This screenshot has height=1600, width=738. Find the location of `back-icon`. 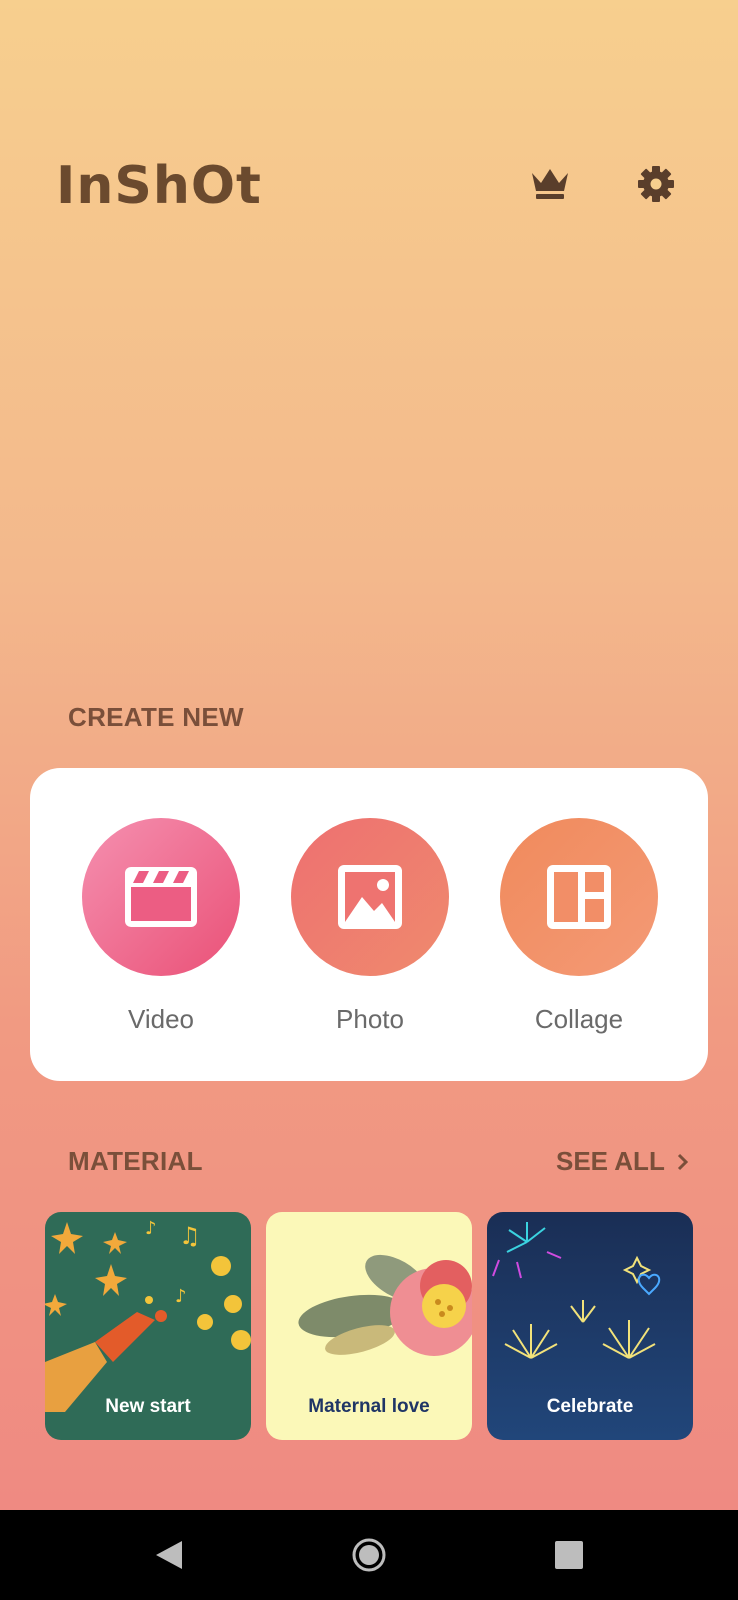

back-icon is located at coordinates (169, 1555).